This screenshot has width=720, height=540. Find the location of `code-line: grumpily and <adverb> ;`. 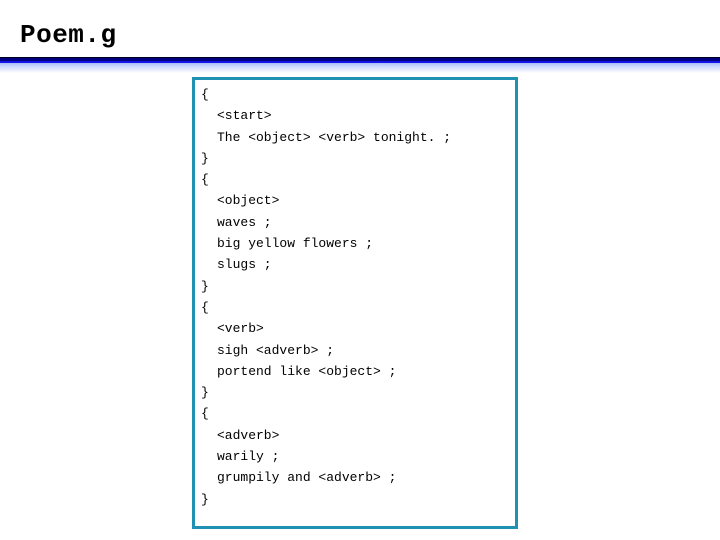

code-line: grumpily and <adverb> ; is located at coordinates (307, 478).